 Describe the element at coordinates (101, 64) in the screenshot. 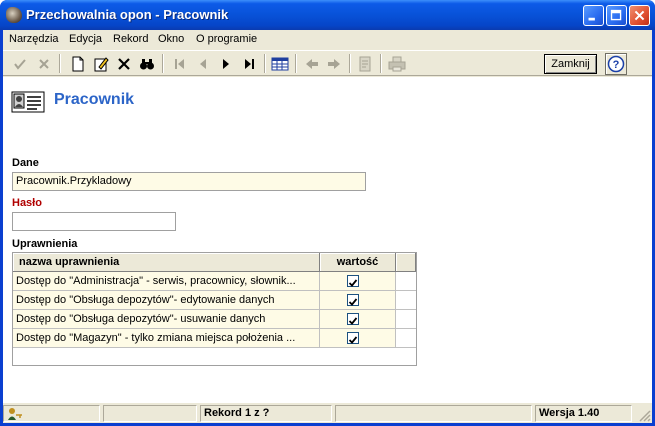

I see `edit-icon` at that location.